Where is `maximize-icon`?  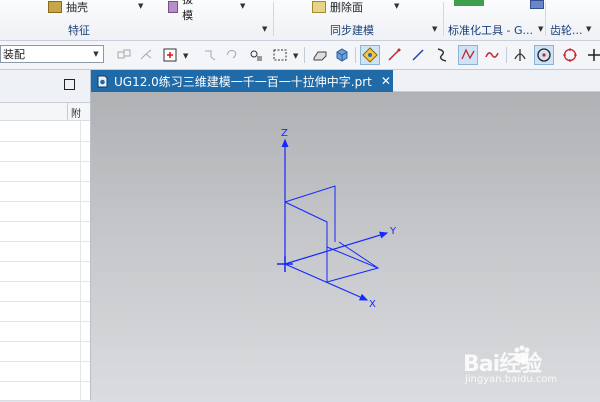 maximize-icon is located at coordinates (69, 84).